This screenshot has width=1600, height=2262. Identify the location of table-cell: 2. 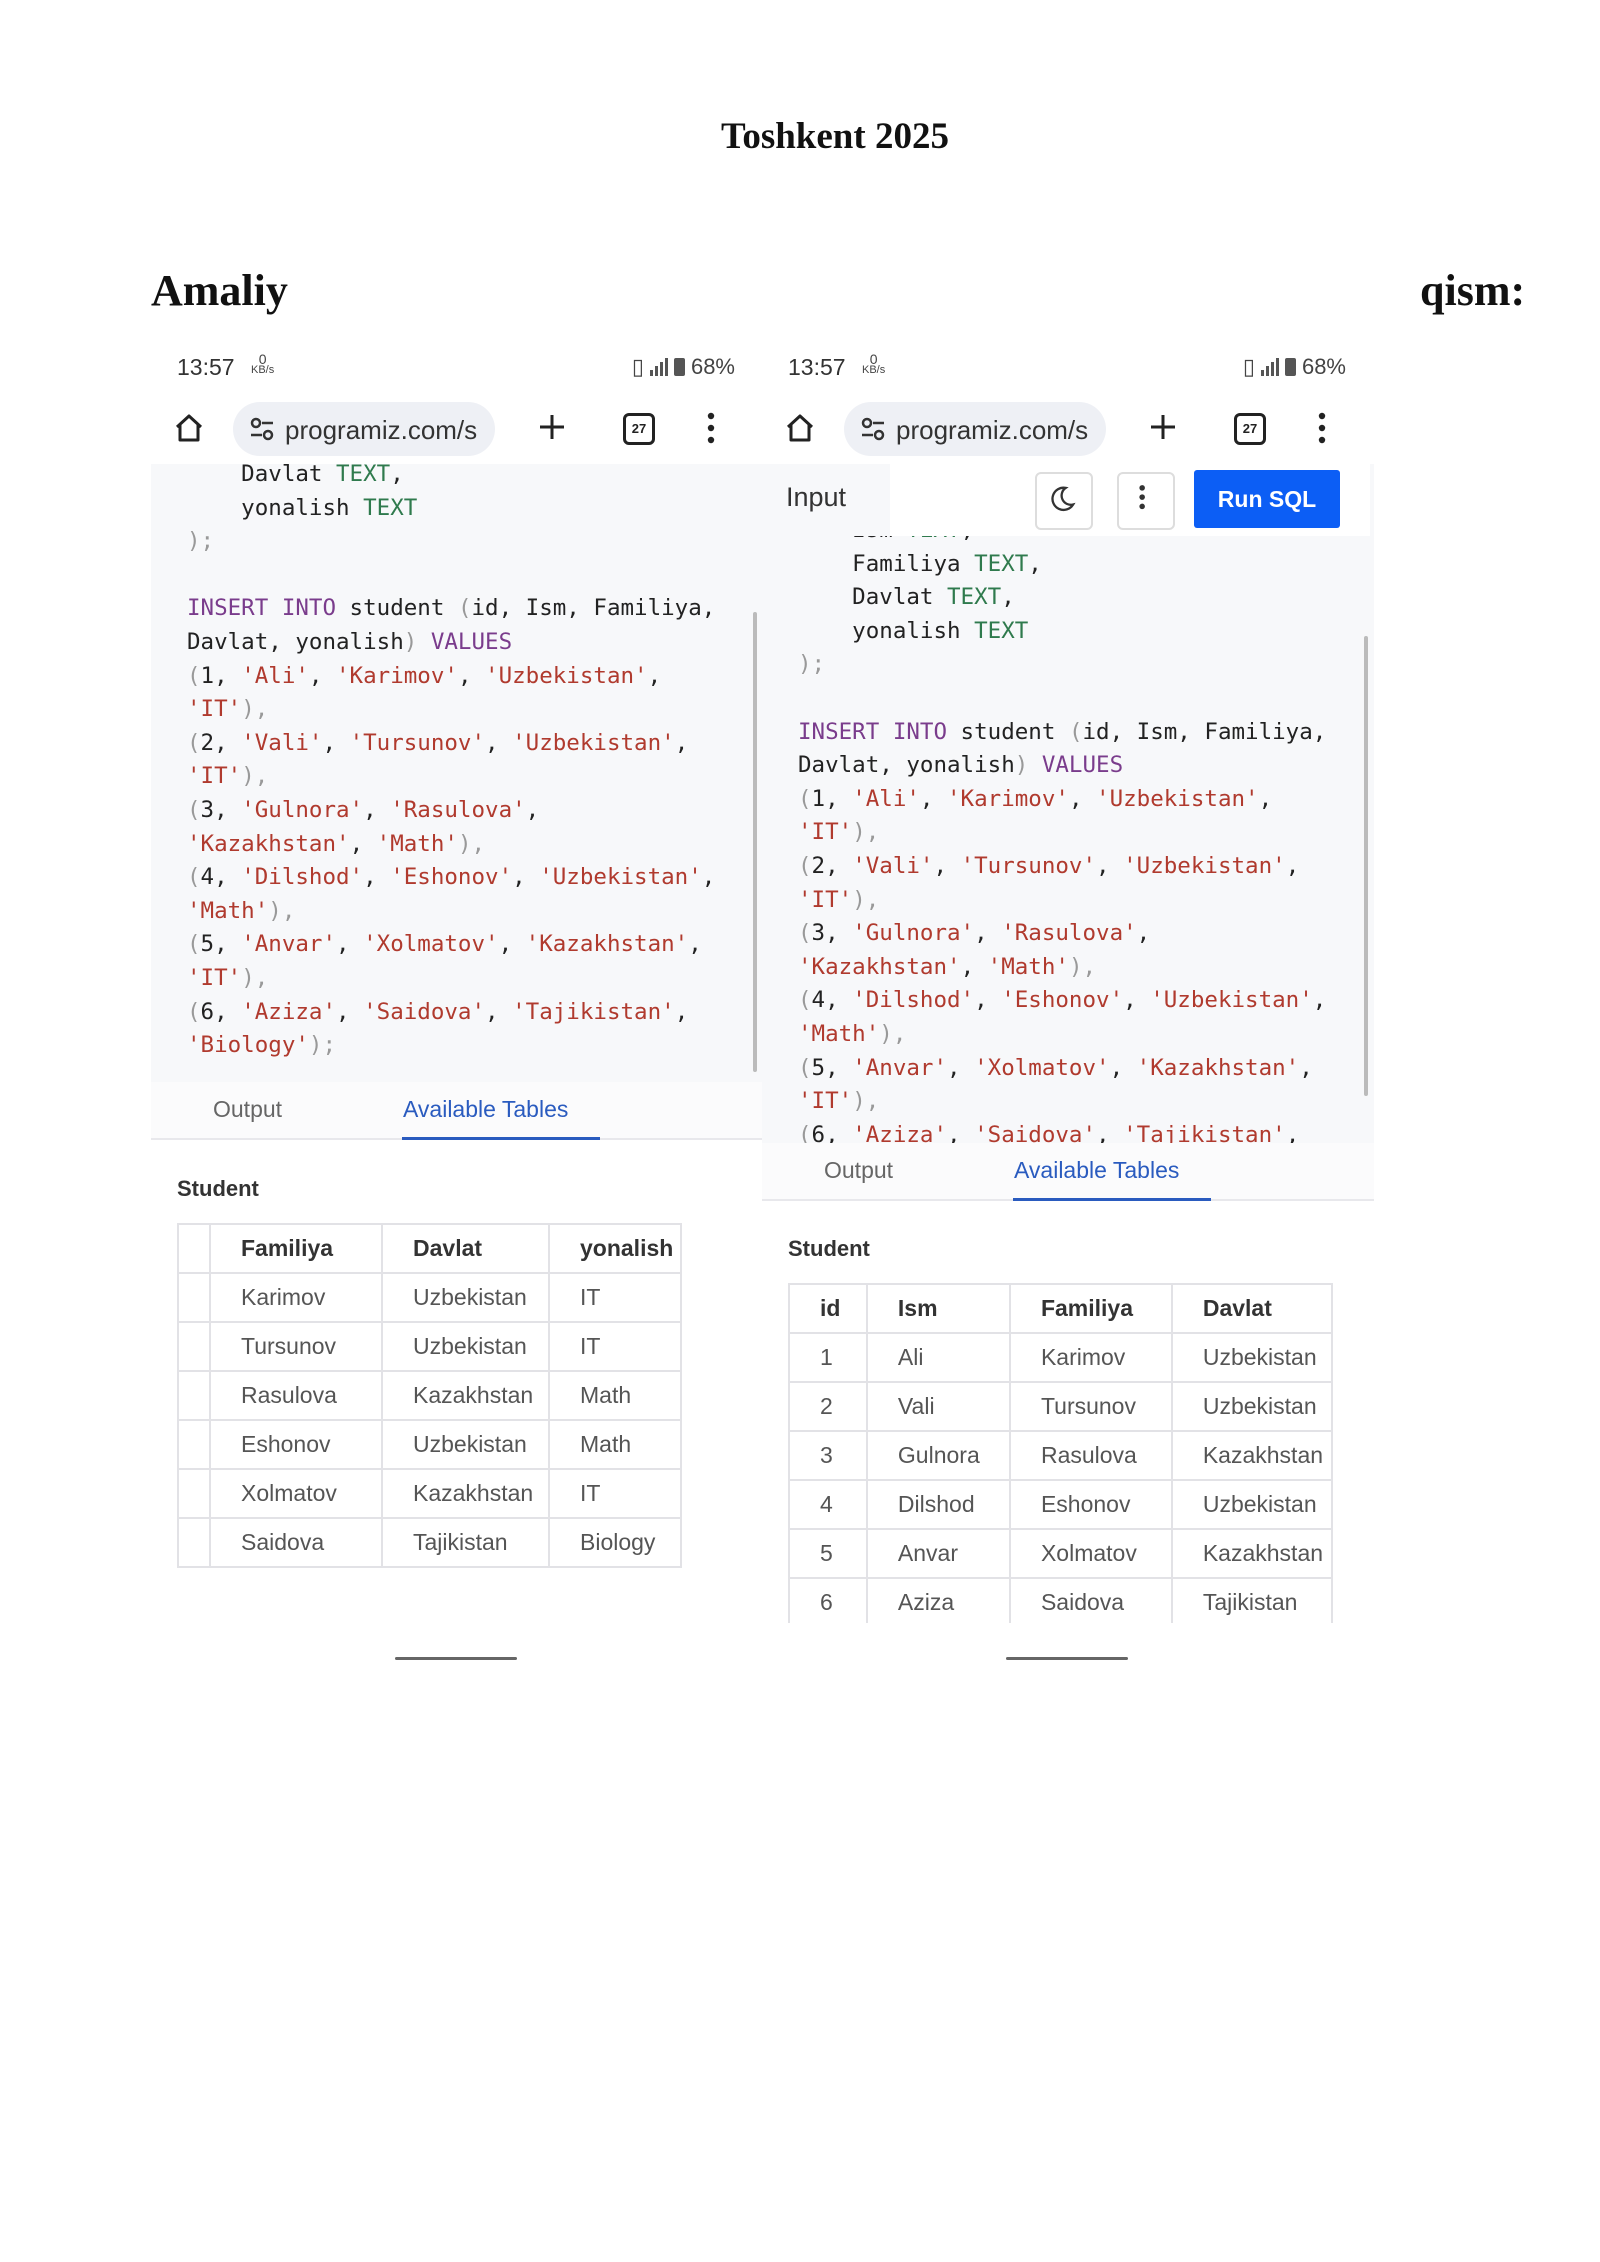
(828, 1406).